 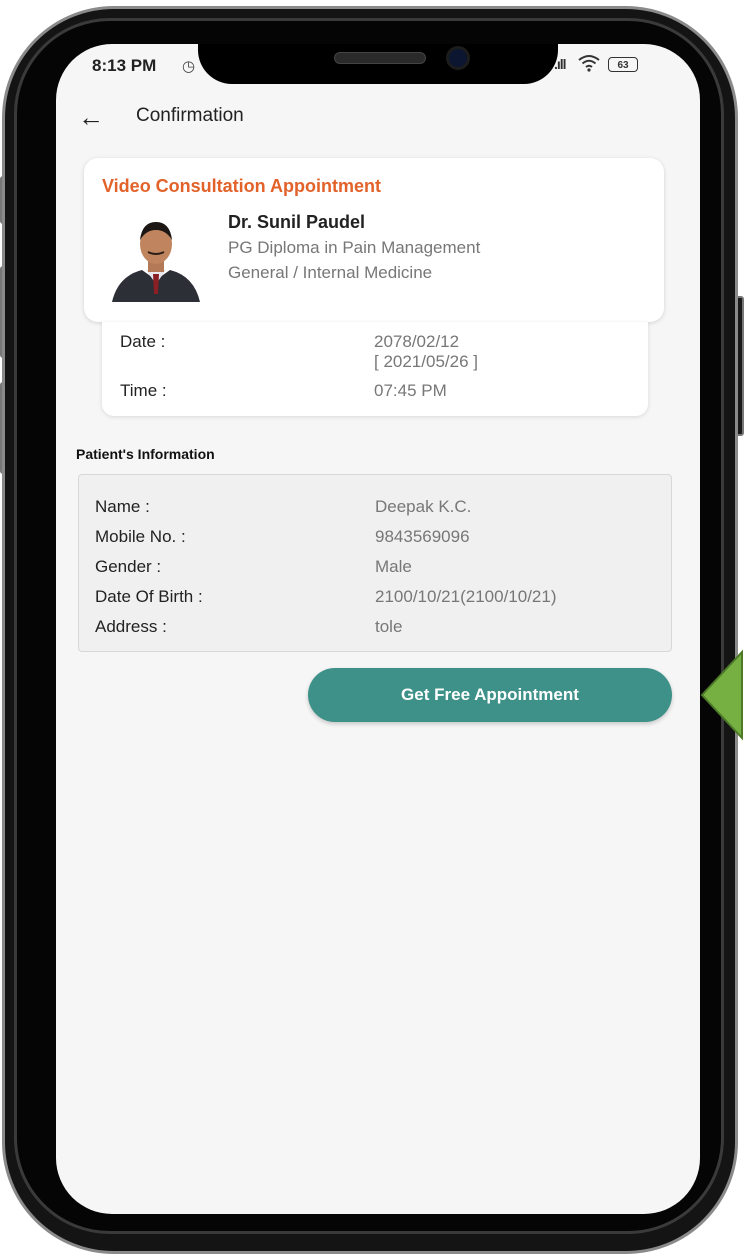 What do you see at coordinates (143, 390) in the screenshot?
I see `time-label: Time :` at bounding box center [143, 390].